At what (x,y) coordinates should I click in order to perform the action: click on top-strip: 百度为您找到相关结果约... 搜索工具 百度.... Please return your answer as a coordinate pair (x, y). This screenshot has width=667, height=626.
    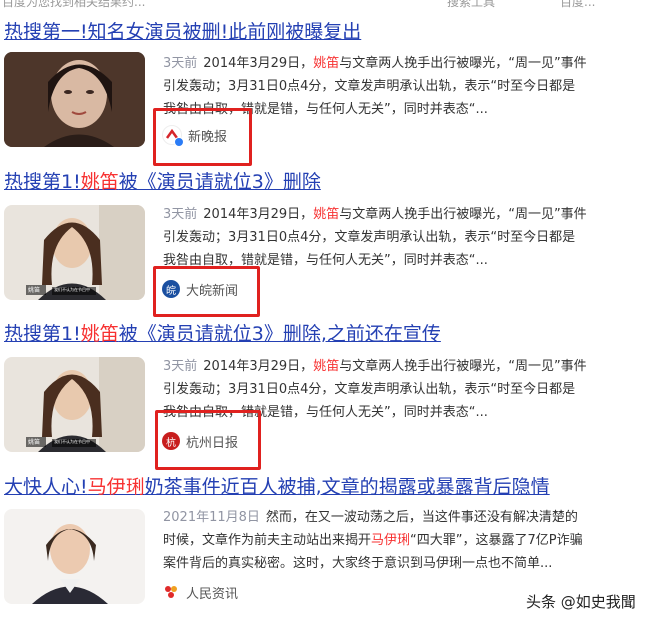
    Looking at the image, I should click on (333, 5).